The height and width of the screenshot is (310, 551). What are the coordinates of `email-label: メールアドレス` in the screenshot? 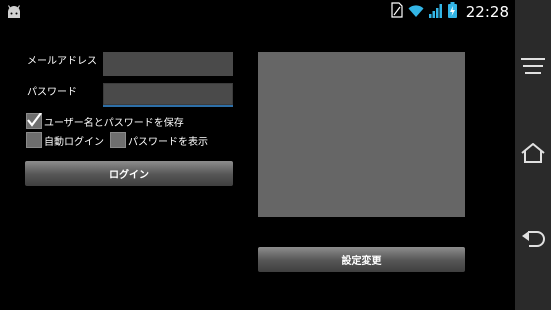 It's located at (62, 61).